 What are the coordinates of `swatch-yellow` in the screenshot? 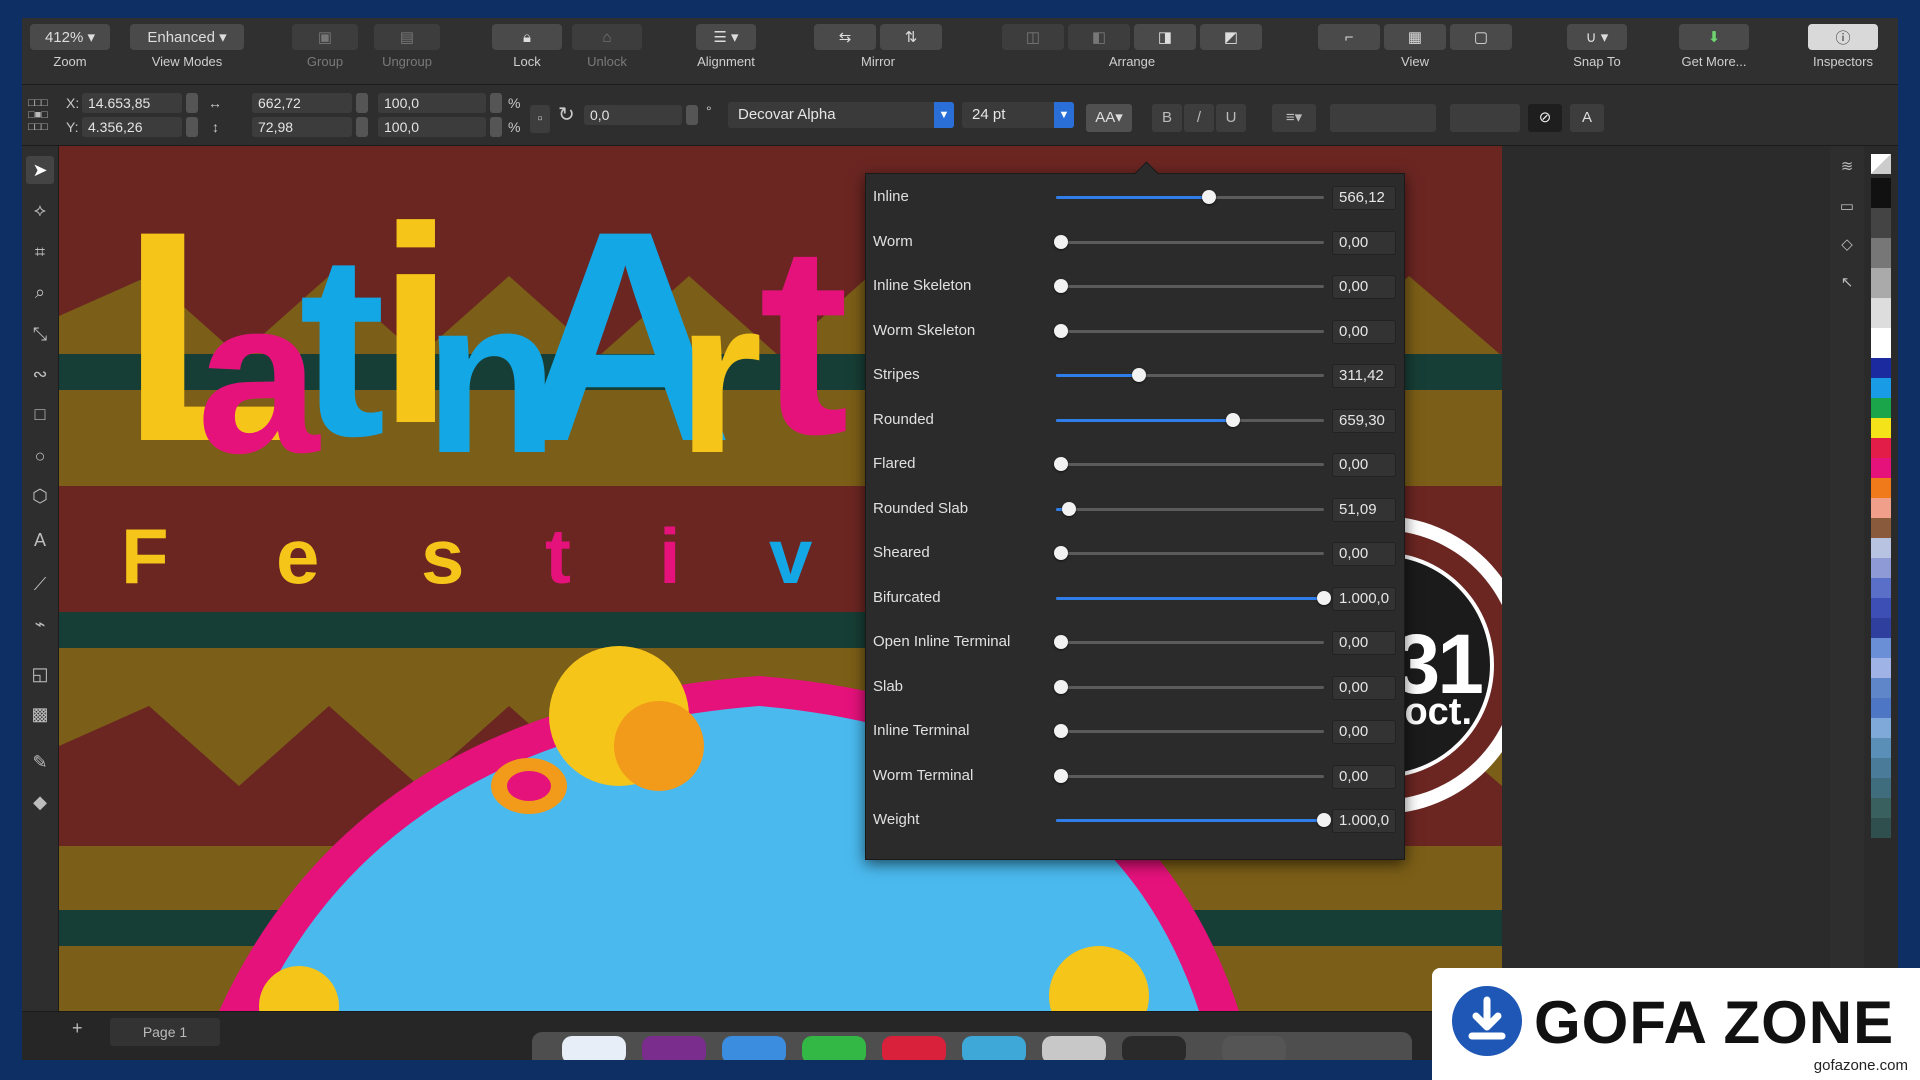 It's located at (1881, 428).